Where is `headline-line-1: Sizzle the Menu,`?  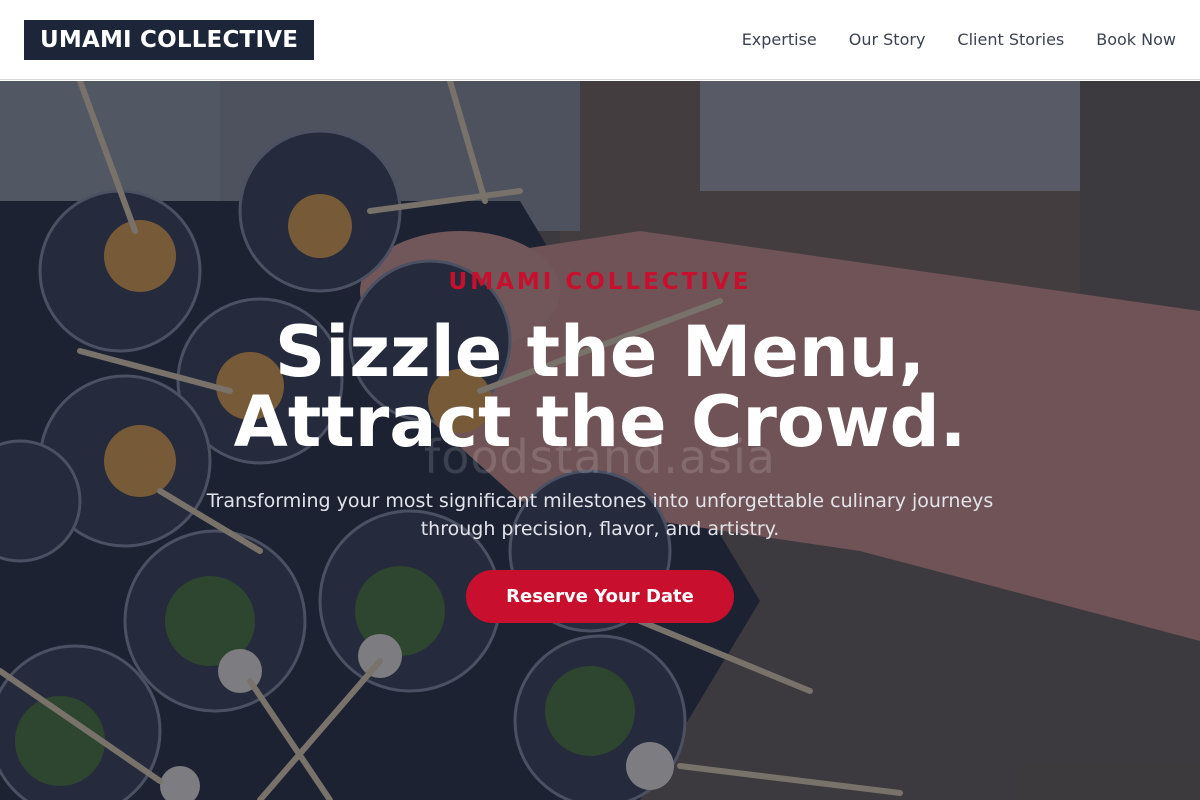
headline-line-1: Sizzle the Menu, is located at coordinates (600, 352).